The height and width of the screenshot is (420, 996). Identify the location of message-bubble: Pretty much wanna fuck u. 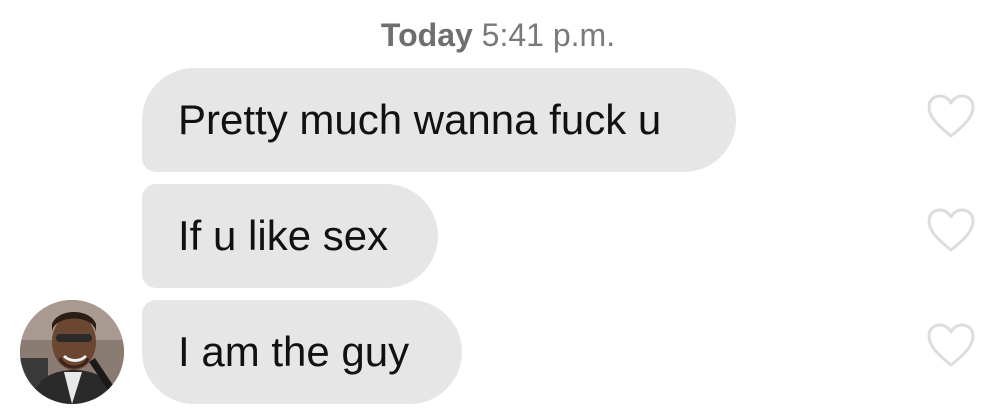
(439, 120).